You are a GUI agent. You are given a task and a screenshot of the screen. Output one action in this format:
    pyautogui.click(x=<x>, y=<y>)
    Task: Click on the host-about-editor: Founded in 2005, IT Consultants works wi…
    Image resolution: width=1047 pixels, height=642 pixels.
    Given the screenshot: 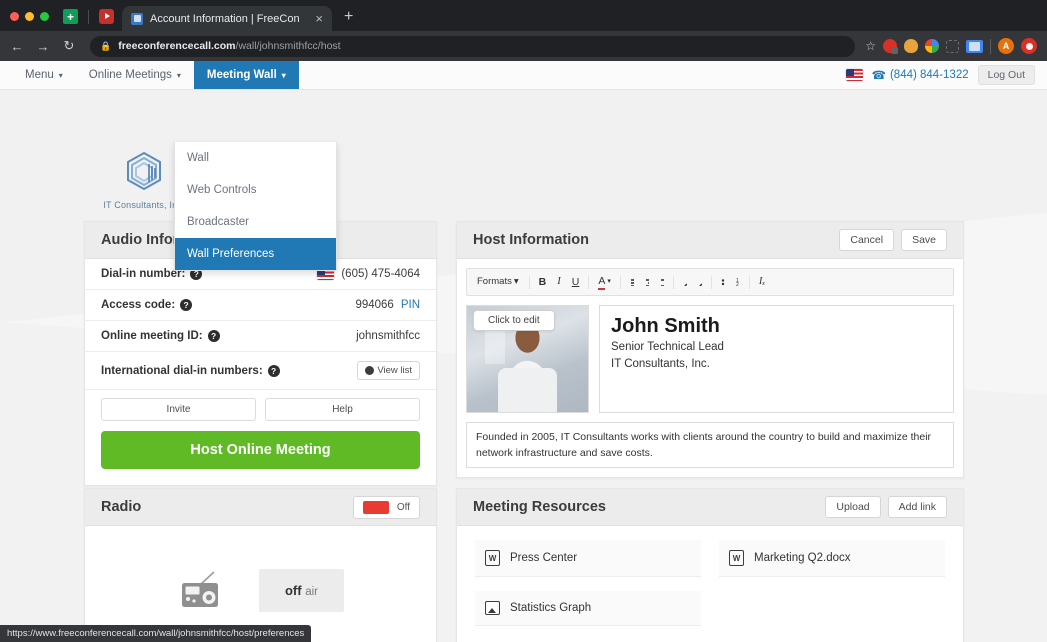 What is the action you would take?
    pyautogui.click(x=710, y=445)
    